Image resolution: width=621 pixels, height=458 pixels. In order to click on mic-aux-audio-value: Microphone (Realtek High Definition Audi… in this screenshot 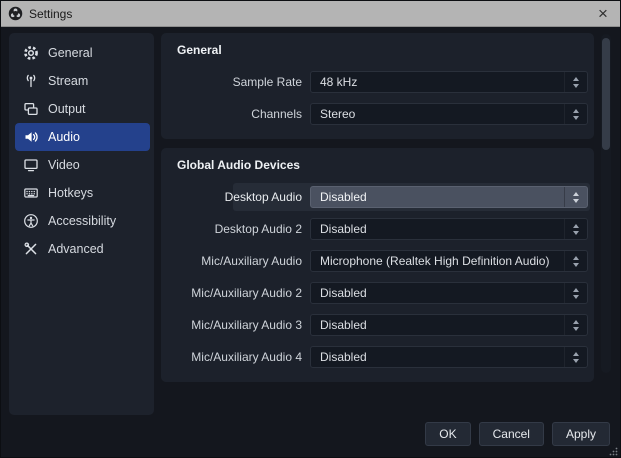, I will do `click(435, 261)`.